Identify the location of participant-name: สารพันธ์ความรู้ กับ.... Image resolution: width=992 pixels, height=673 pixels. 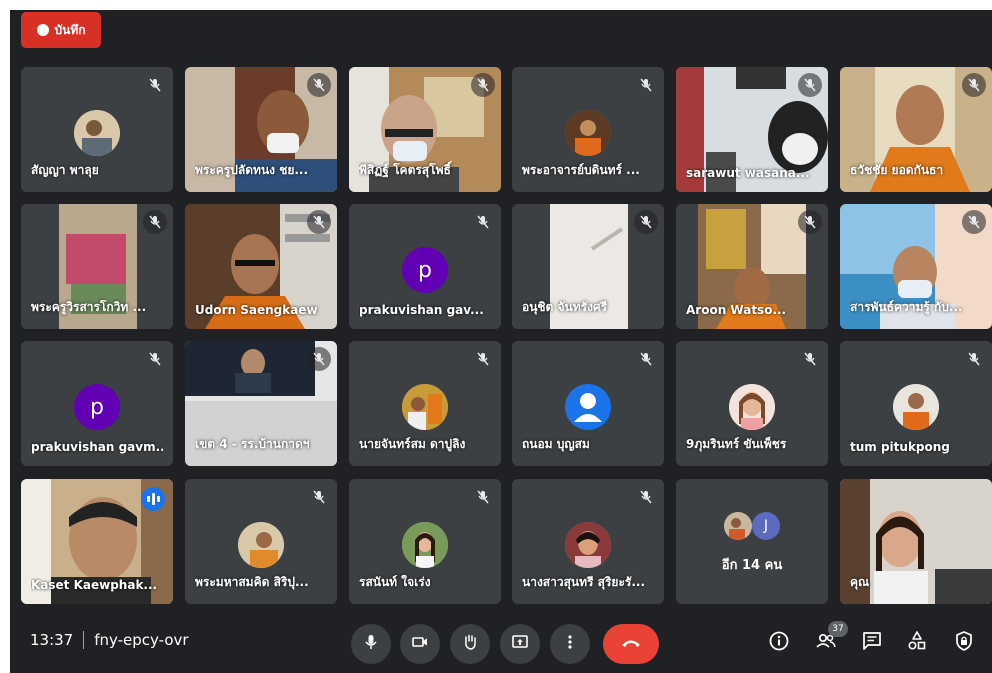
(906, 307).